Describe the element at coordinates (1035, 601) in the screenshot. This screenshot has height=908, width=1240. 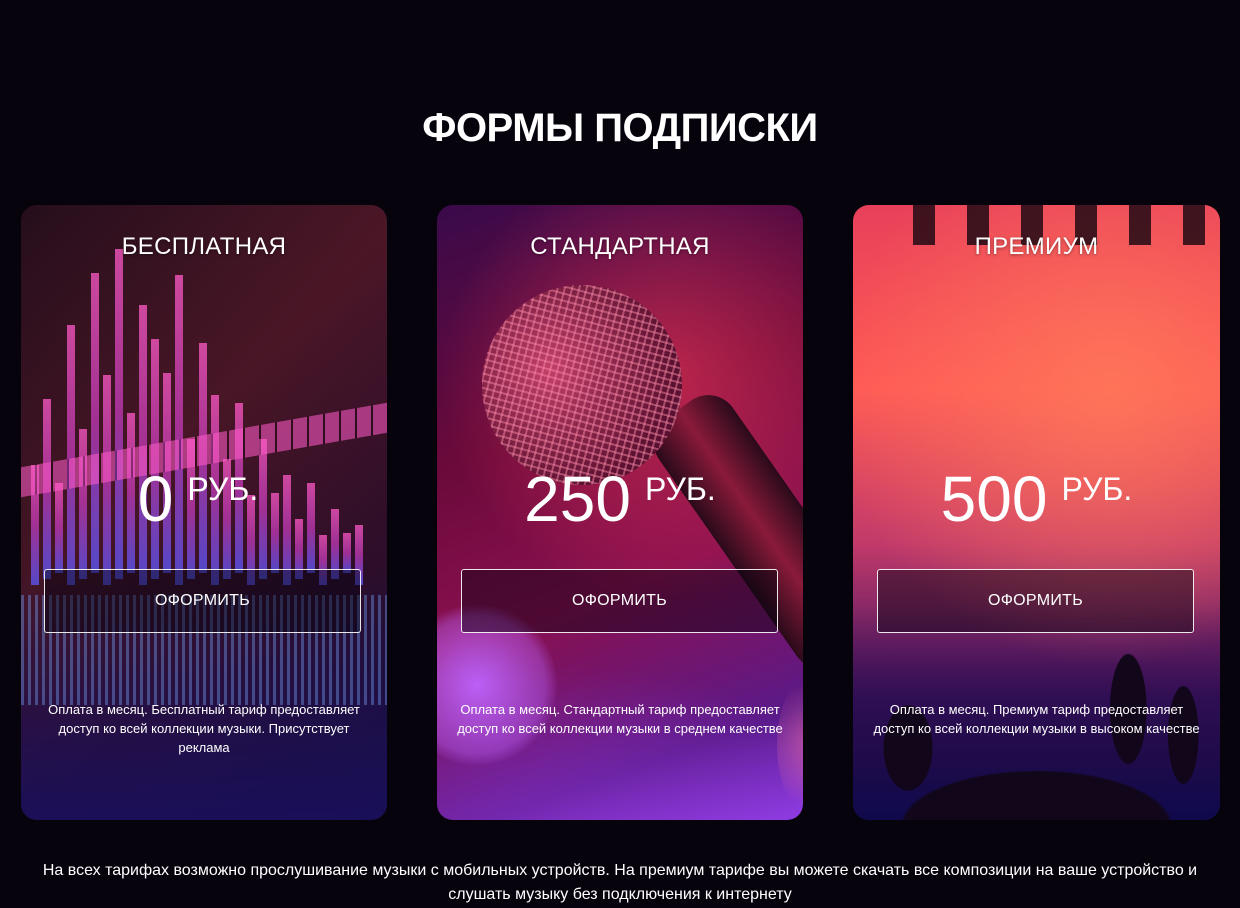
I see `subscribe-premium-button: ОФОРМИТЬ` at that location.